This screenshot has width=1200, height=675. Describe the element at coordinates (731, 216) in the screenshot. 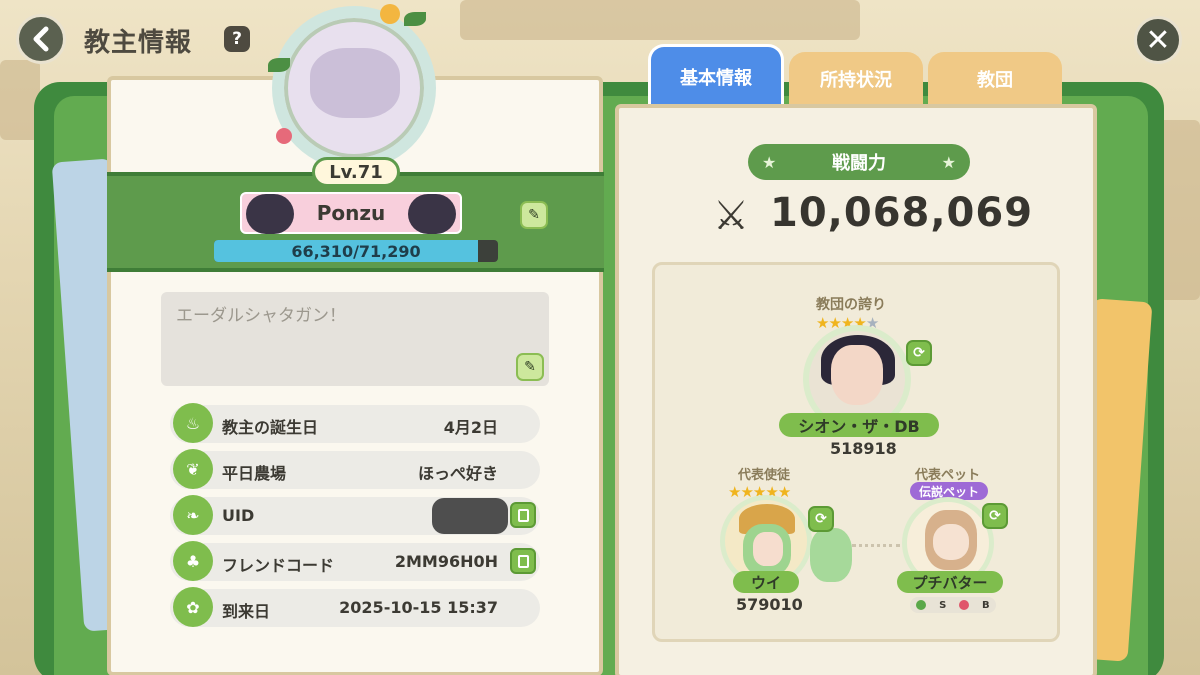

I see `crossed-swords-icon: ⚔` at that location.